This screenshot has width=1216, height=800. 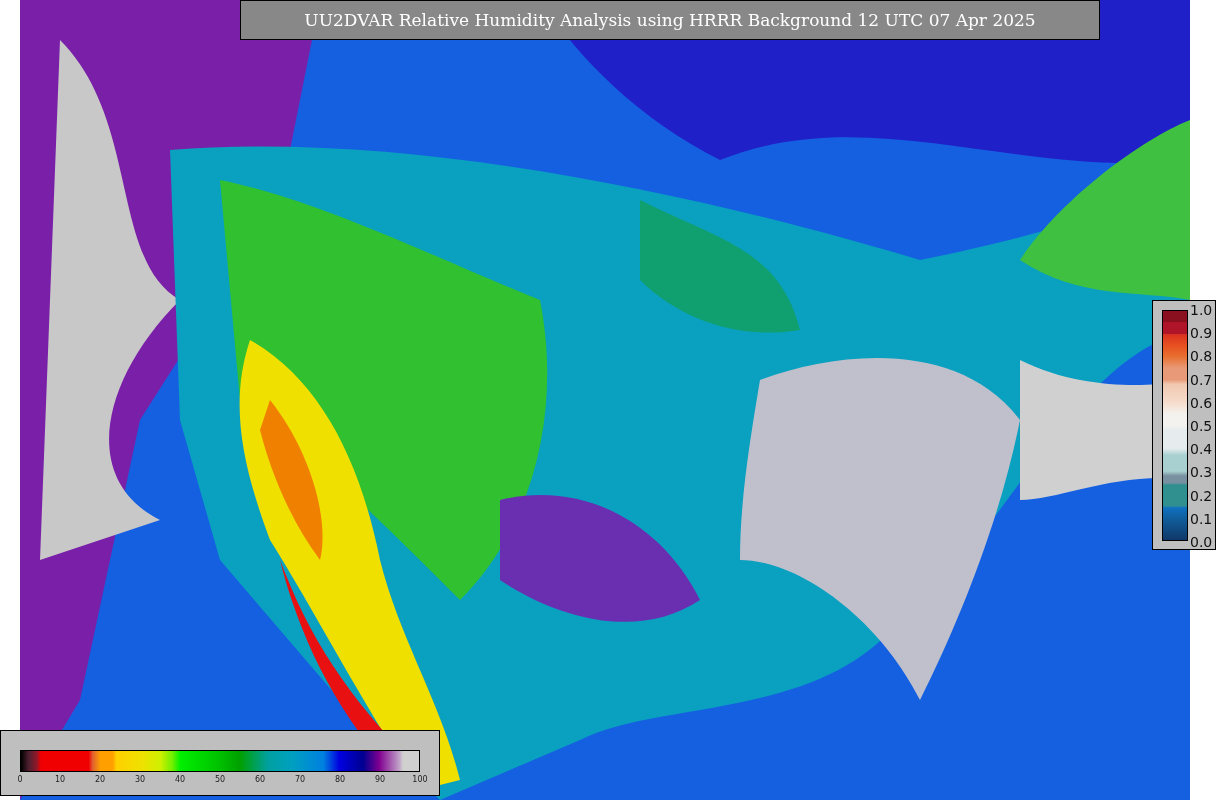 What do you see at coordinates (1201, 310) in the screenshot?
I see `tick-label: 1.0` at bounding box center [1201, 310].